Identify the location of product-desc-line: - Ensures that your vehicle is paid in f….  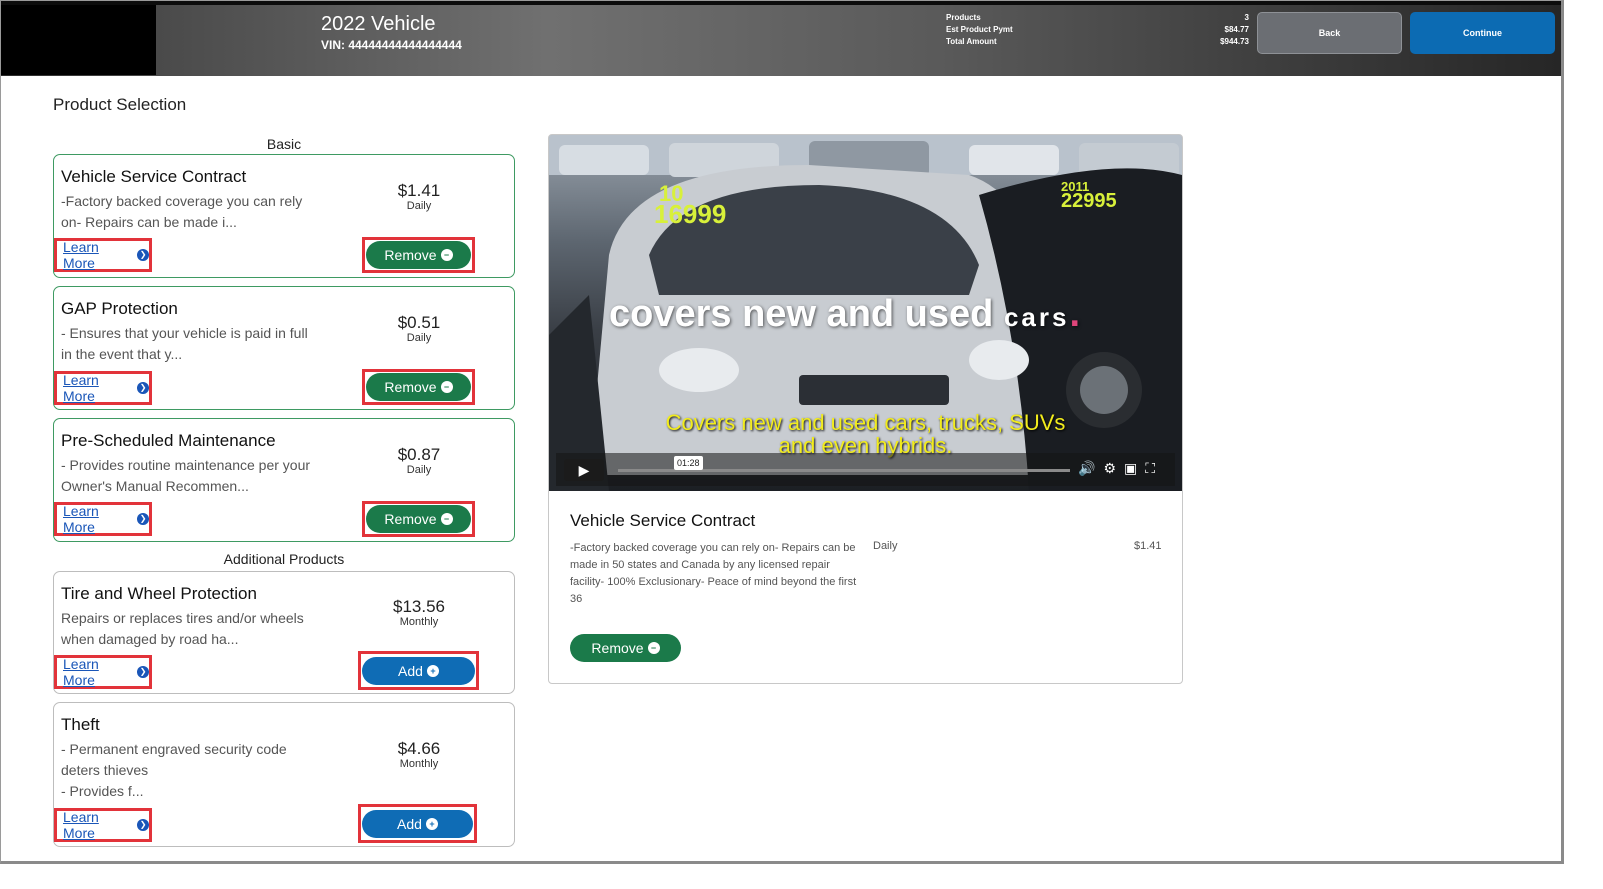
(184, 333).